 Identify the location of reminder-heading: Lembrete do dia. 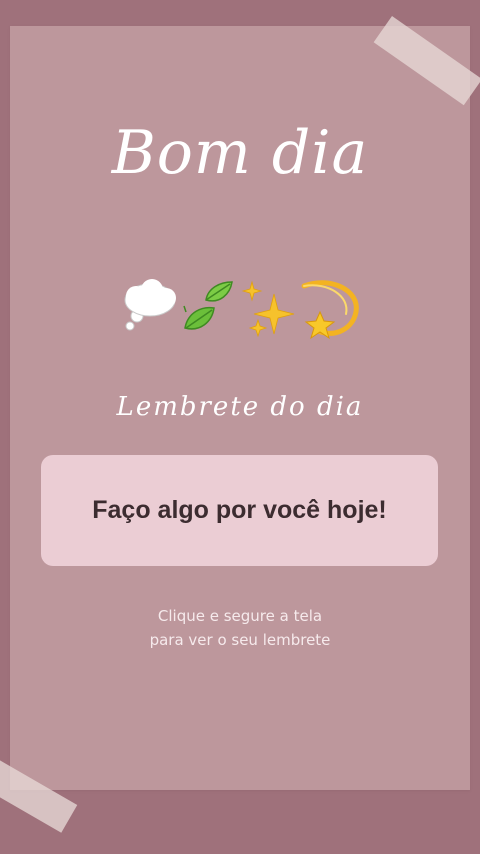
(240, 407).